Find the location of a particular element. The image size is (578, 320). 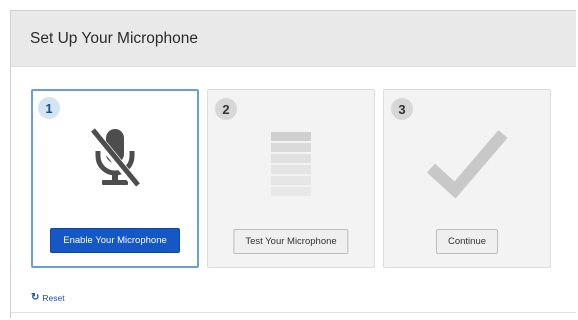

page-title: Set Up Your Microphone is located at coordinates (114, 38).